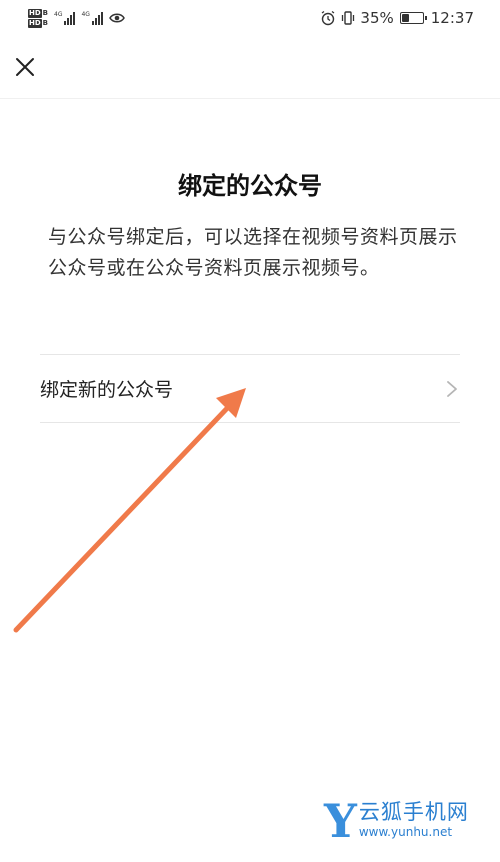  Describe the element at coordinates (250, 98) in the screenshot. I see `header-divider` at that location.